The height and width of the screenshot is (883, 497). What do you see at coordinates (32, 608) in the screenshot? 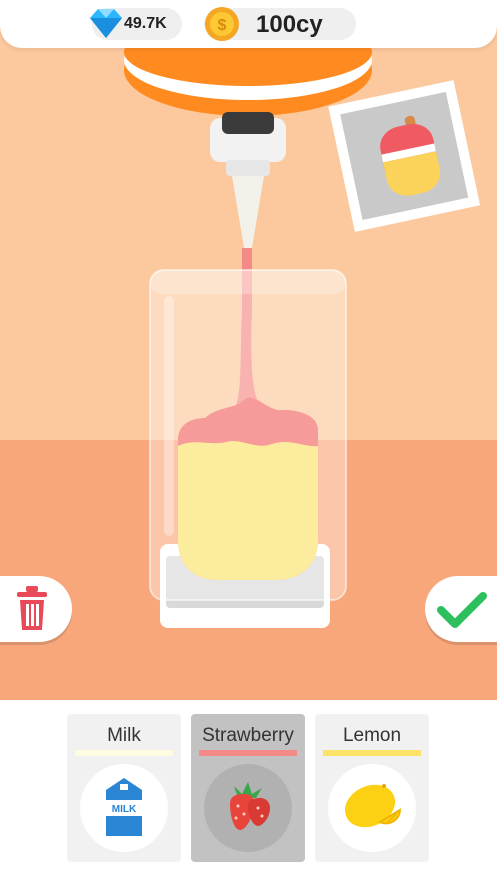
I see `trash-icon` at bounding box center [32, 608].